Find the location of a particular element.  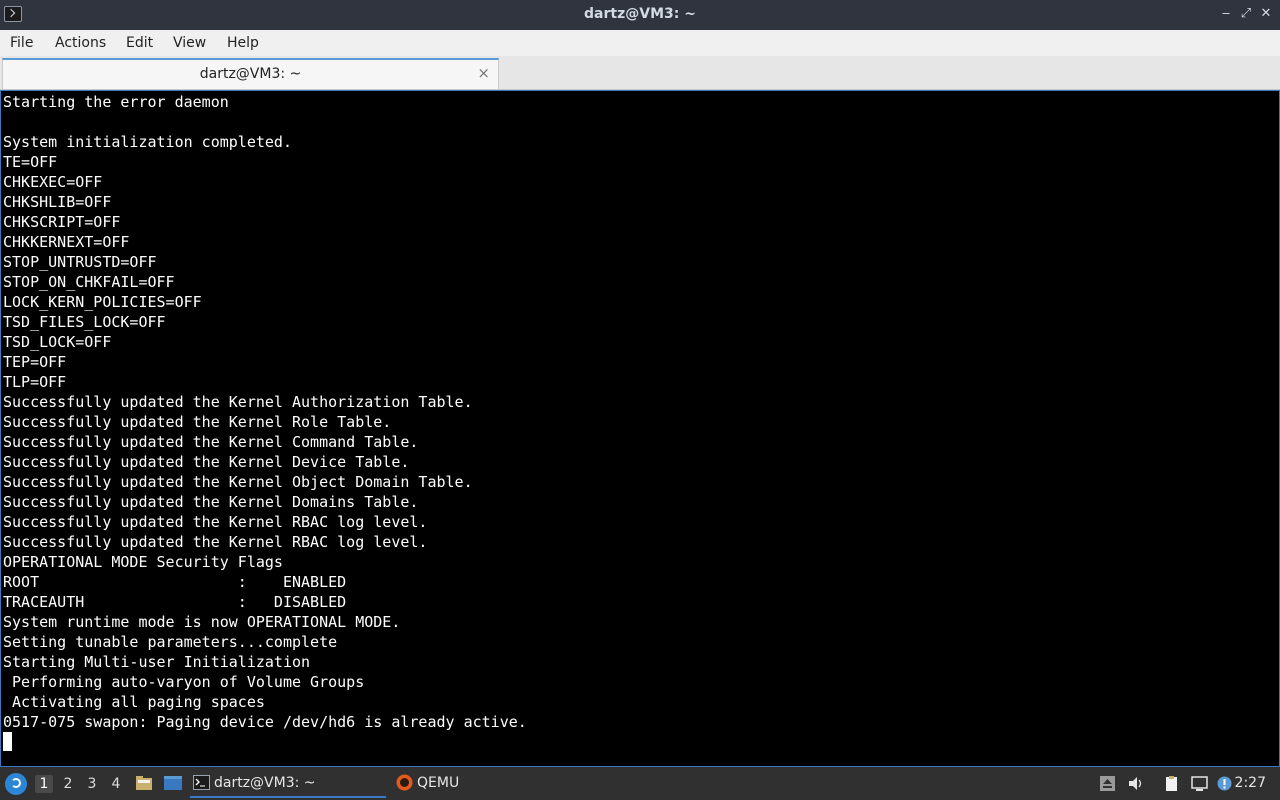

task-qemu-label: QEMU is located at coordinates (438, 783).